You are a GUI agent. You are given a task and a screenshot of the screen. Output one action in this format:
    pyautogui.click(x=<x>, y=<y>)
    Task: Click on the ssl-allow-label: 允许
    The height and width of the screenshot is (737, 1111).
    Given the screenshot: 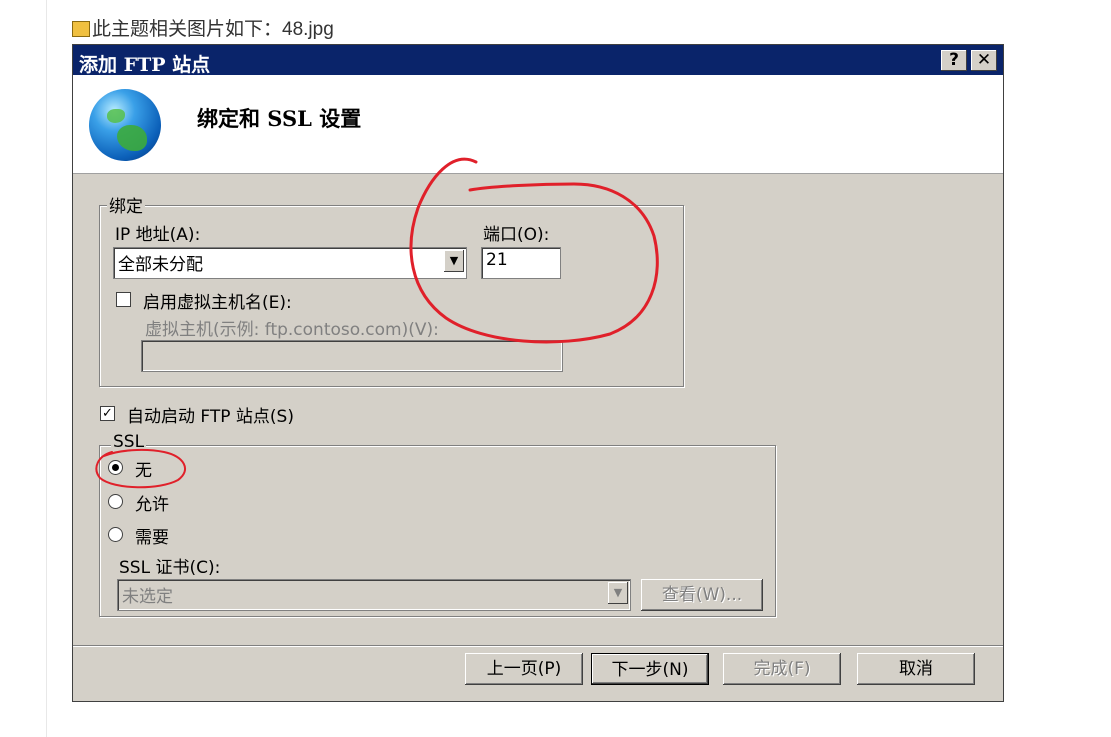 What is the action you would take?
    pyautogui.click(x=152, y=505)
    